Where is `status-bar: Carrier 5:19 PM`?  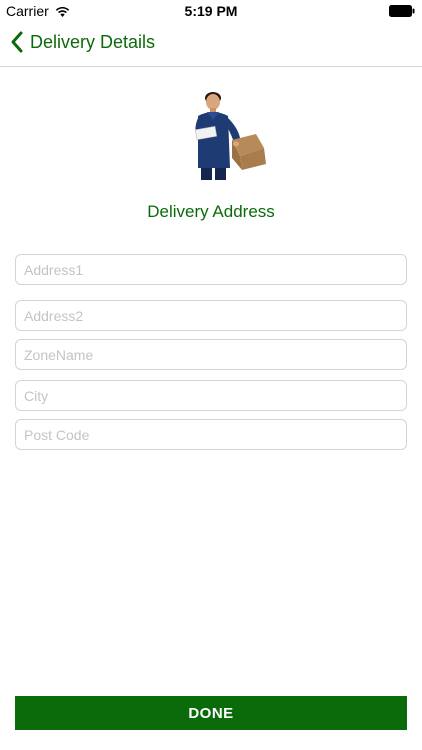
status-bar: Carrier 5:19 PM is located at coordinates (211, 11).